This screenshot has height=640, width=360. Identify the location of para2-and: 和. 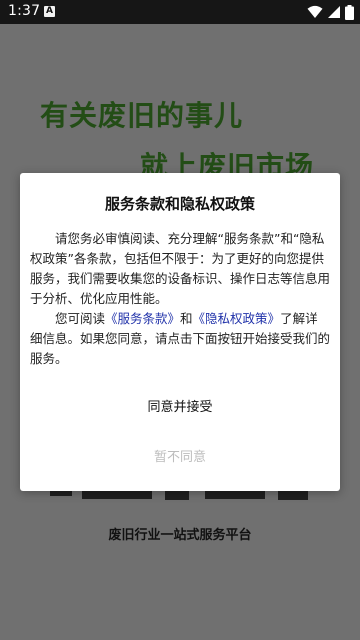
(186, 318).